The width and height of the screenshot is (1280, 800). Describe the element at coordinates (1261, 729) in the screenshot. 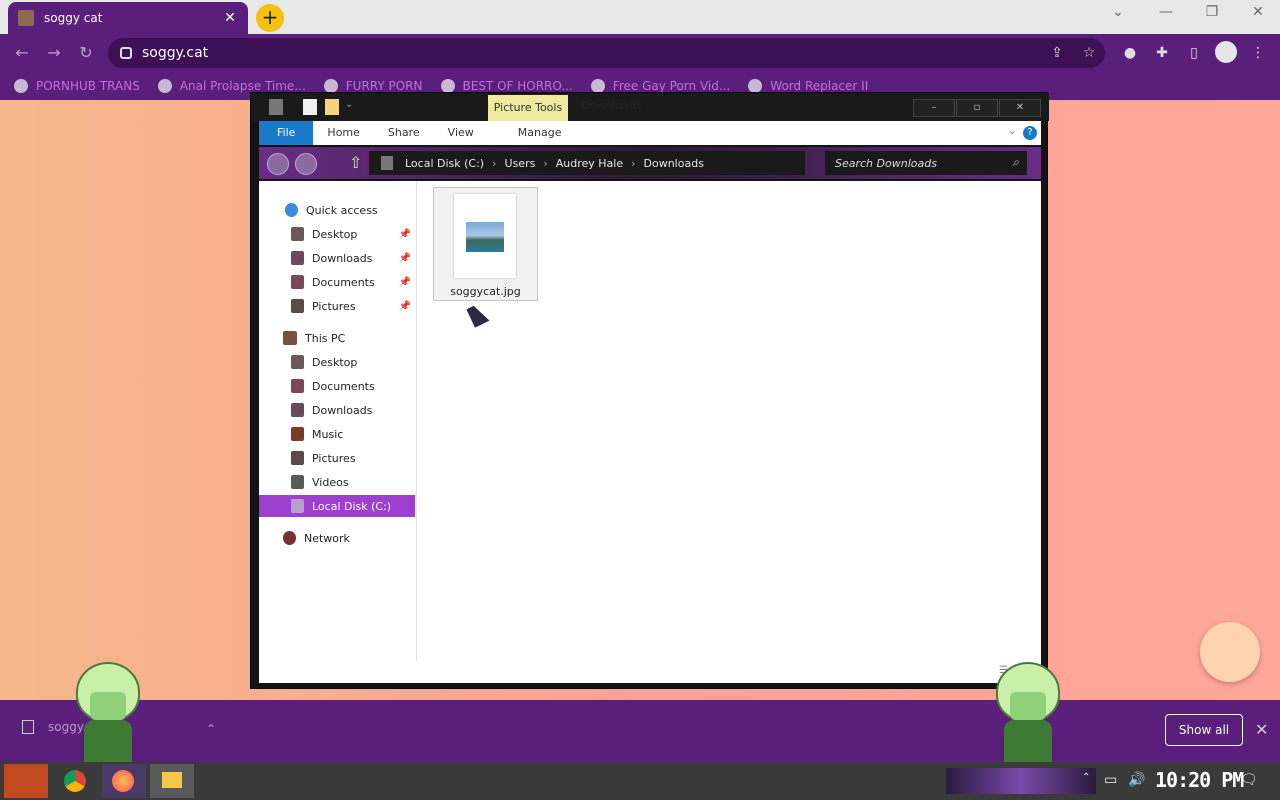

I see `shelf-close-icon: ✕` at that location.